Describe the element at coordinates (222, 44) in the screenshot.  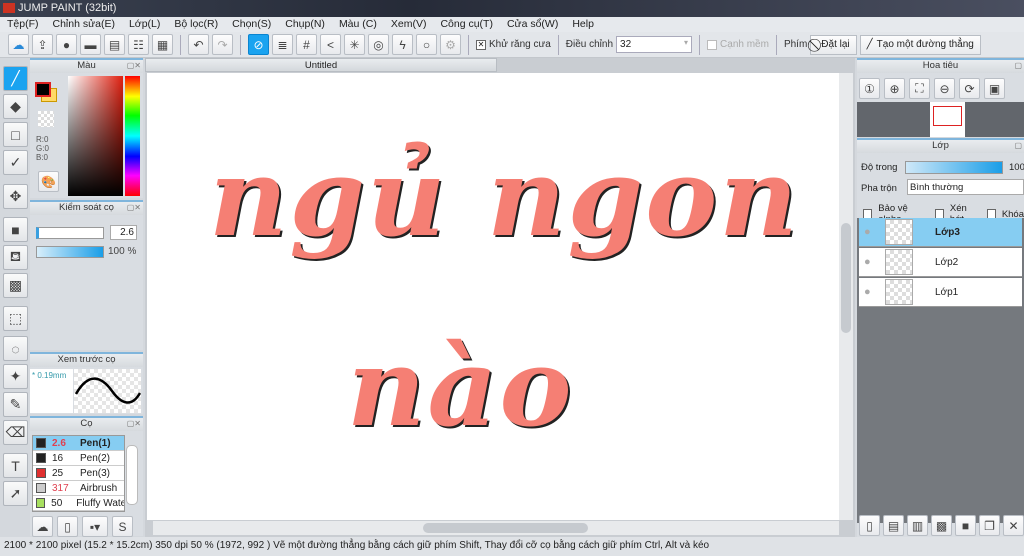
I see `redo-icon: ↷` at that location.